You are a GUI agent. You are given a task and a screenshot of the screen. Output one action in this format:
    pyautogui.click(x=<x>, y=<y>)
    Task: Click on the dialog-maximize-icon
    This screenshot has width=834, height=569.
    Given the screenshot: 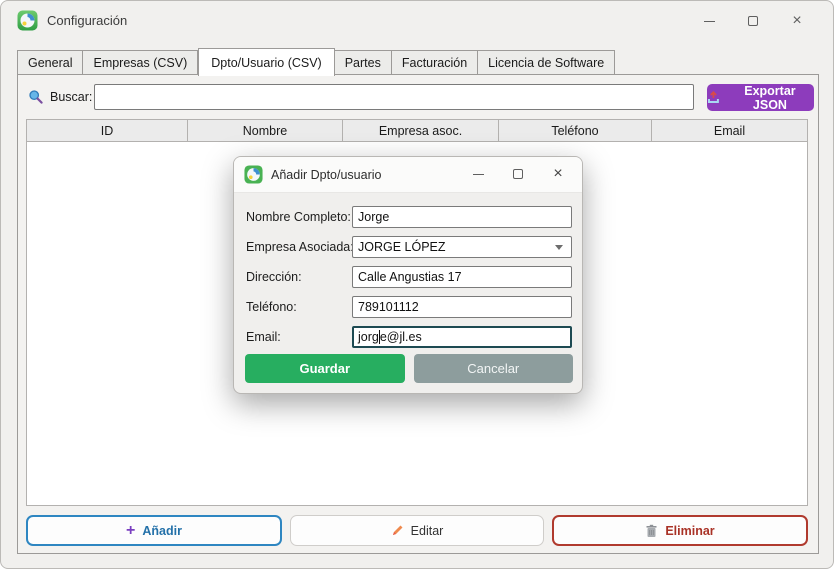 What is the action you would take?
    pyautogui.click(x=518, y=174)
    